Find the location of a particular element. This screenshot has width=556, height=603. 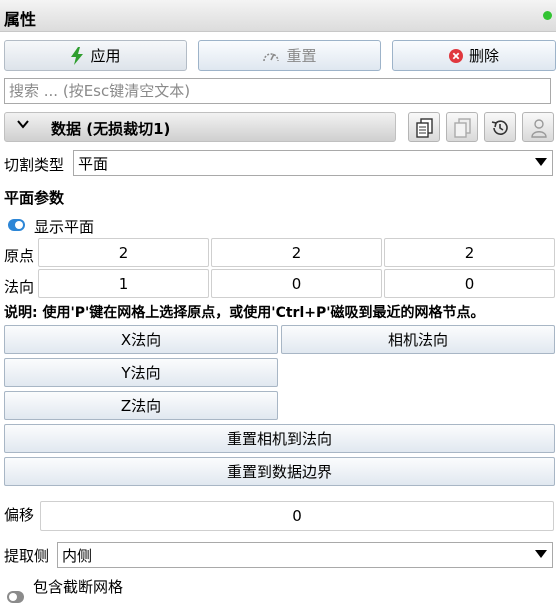

origin-y-field: 2 is located at coordinates (296, 252).